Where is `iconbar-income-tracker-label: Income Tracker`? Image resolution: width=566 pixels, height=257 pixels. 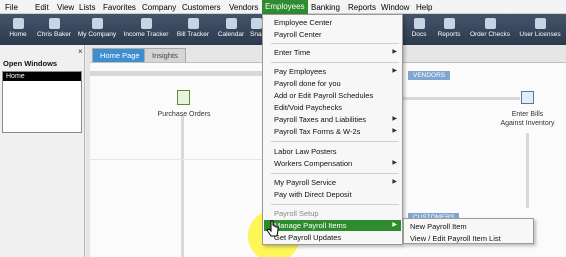
iconbar-income-tracker-label: Income Tracker is located at coordinates (146, 34).